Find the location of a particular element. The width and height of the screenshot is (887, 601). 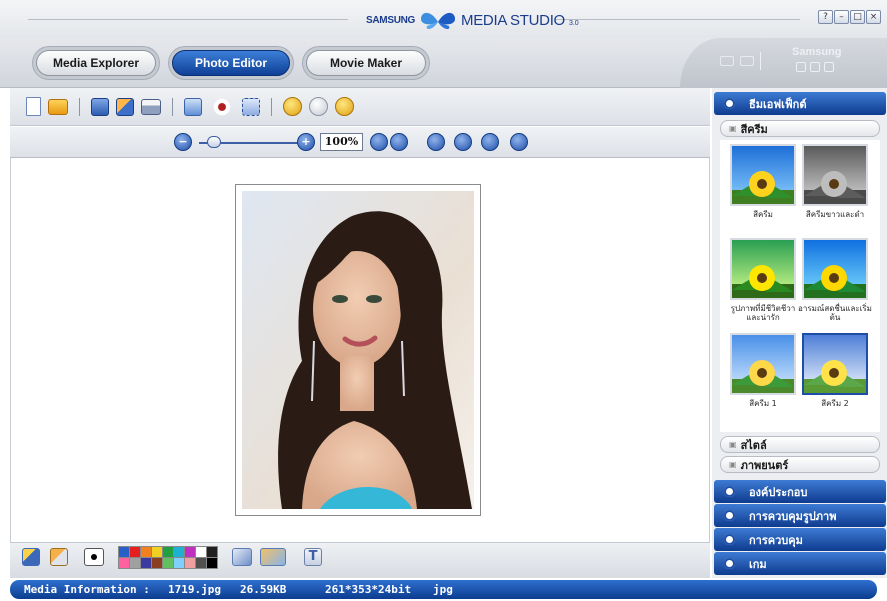

subcategory-label: ภาพยนตร์ is located at coordinates (764, 465).